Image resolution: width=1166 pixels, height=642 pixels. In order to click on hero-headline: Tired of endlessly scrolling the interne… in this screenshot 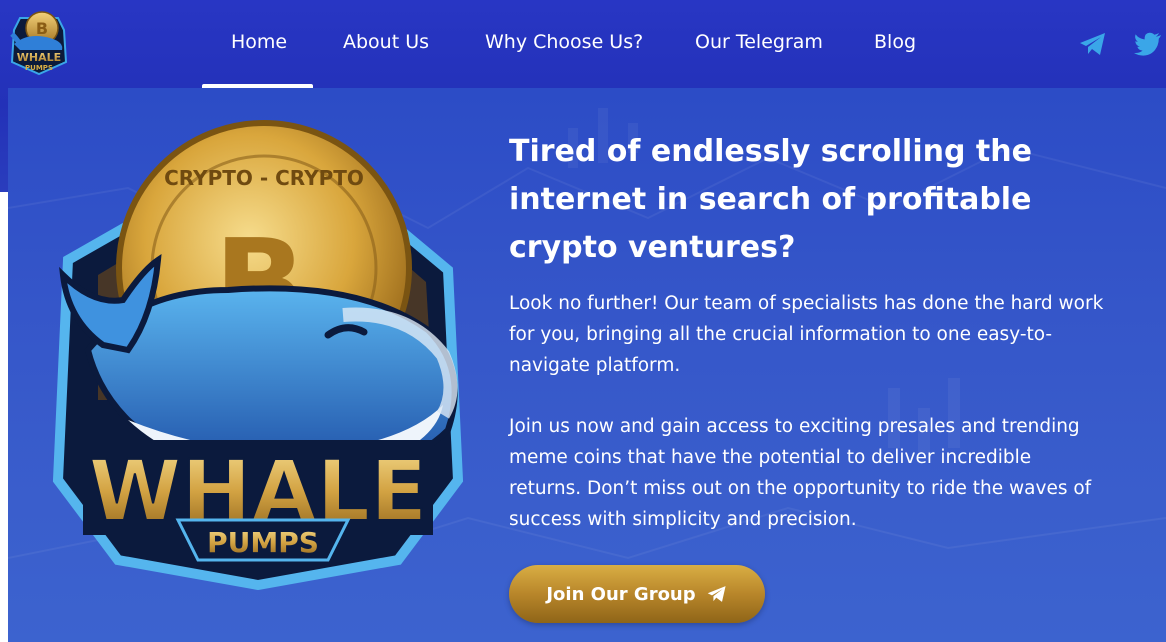, I will do `click(770, 199)`.